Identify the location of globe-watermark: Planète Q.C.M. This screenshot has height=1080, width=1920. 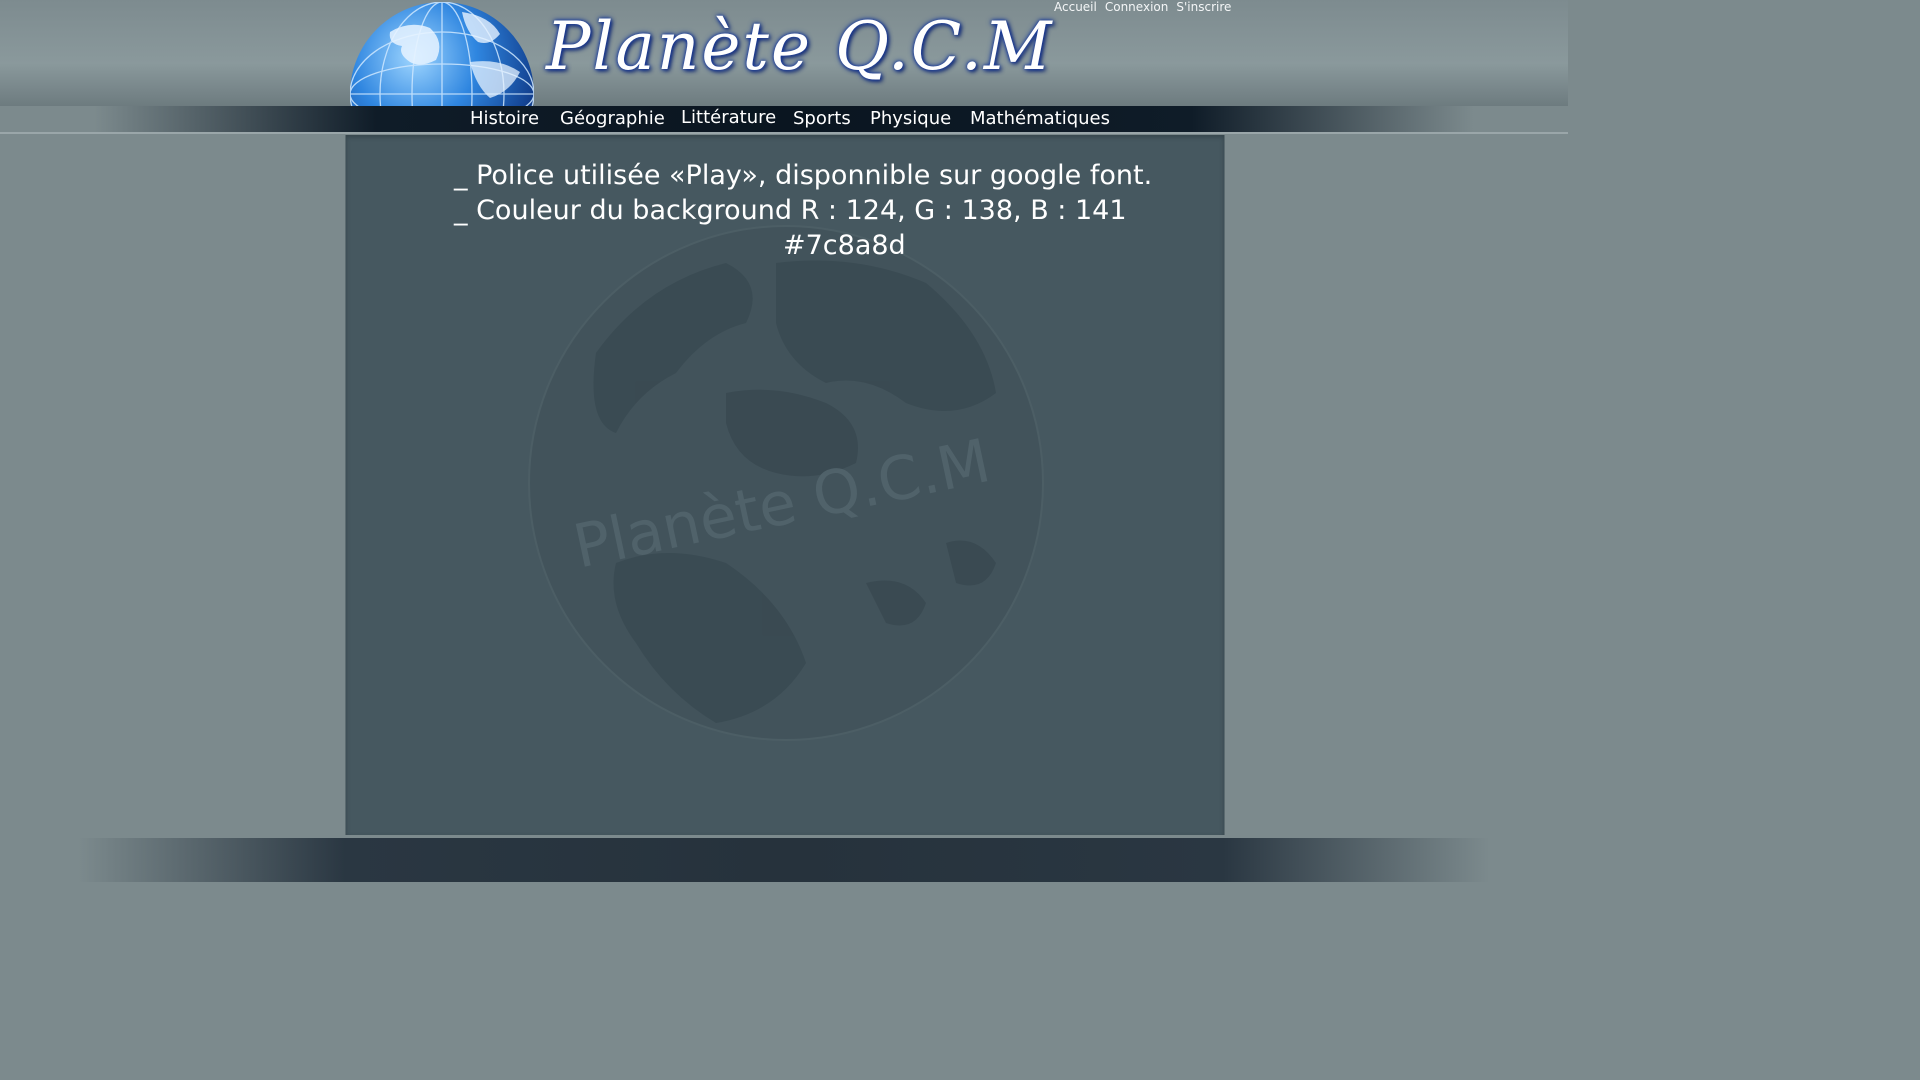
(786, 483).